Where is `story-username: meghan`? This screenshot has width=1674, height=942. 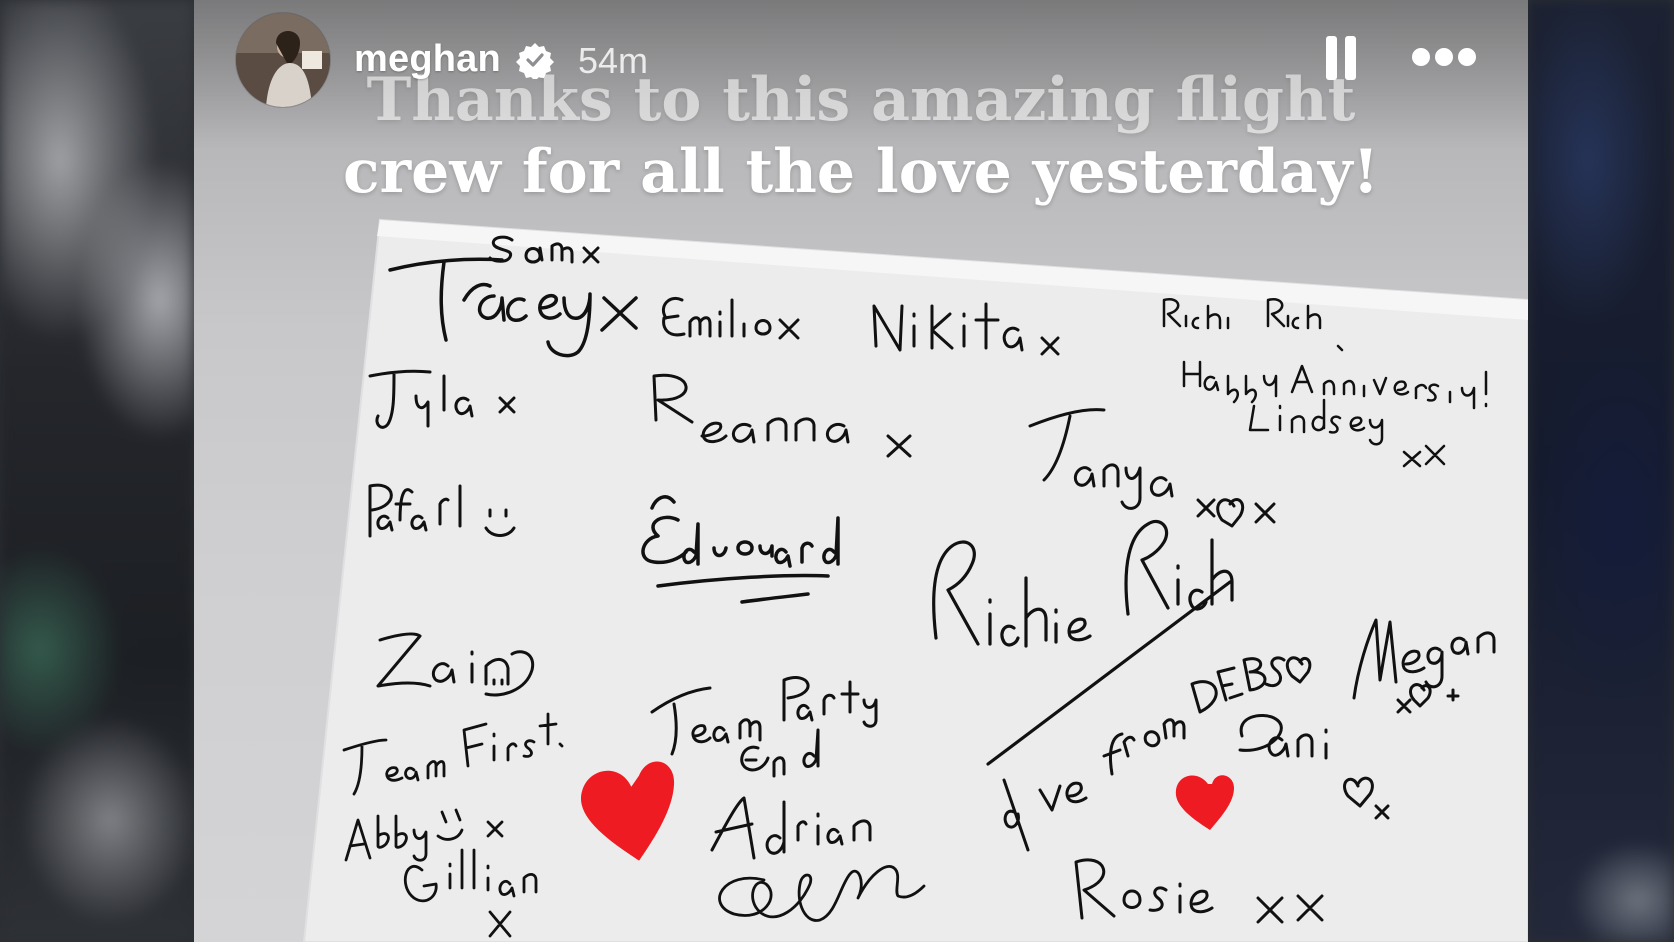
story-username: meghan is located at coordinates (427, 59).